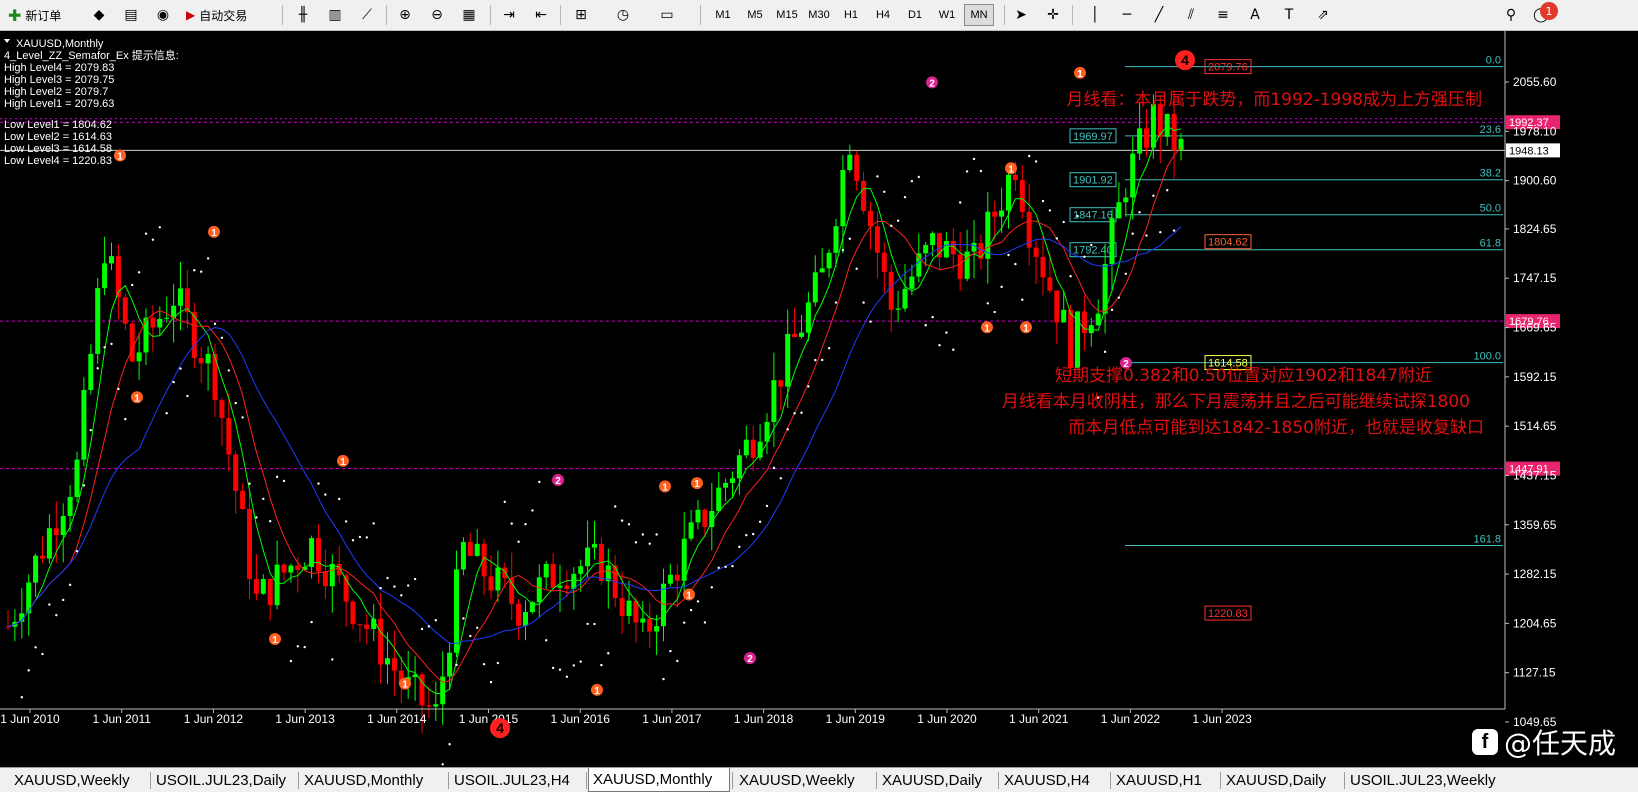 This screenshot has width=1638, height=792. Describe the element at coordinates (787, 15) in the screenshot. I see `timeframe-m15: M15` at that location.